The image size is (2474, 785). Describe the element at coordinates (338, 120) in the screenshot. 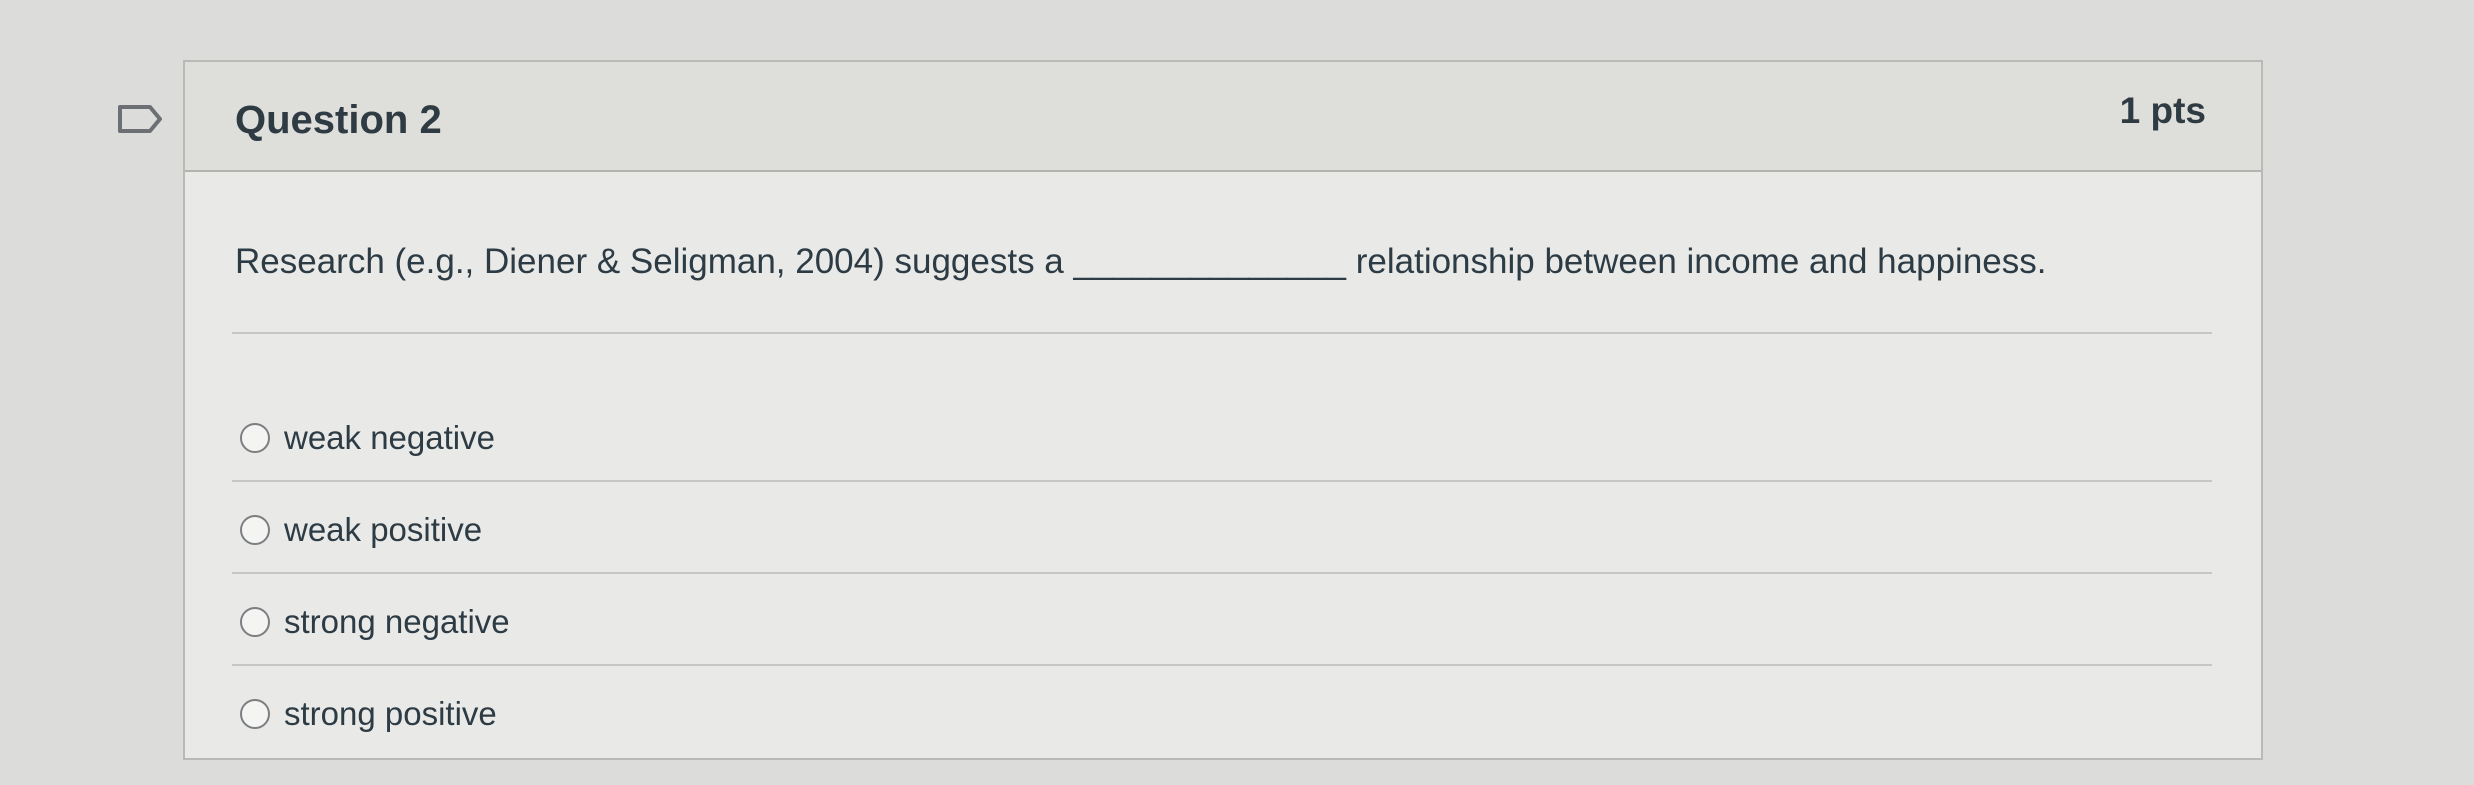

I see `question-title: Question 2` at that location.